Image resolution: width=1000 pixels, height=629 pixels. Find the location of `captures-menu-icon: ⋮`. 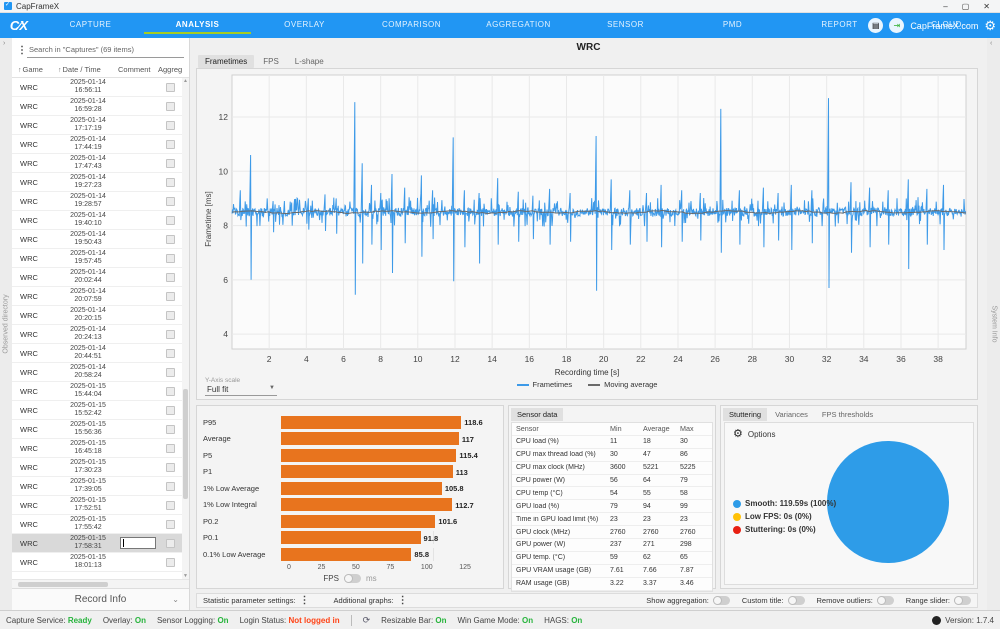

captures-menu-icon: ⋮ is located at coordinates (22, 50).